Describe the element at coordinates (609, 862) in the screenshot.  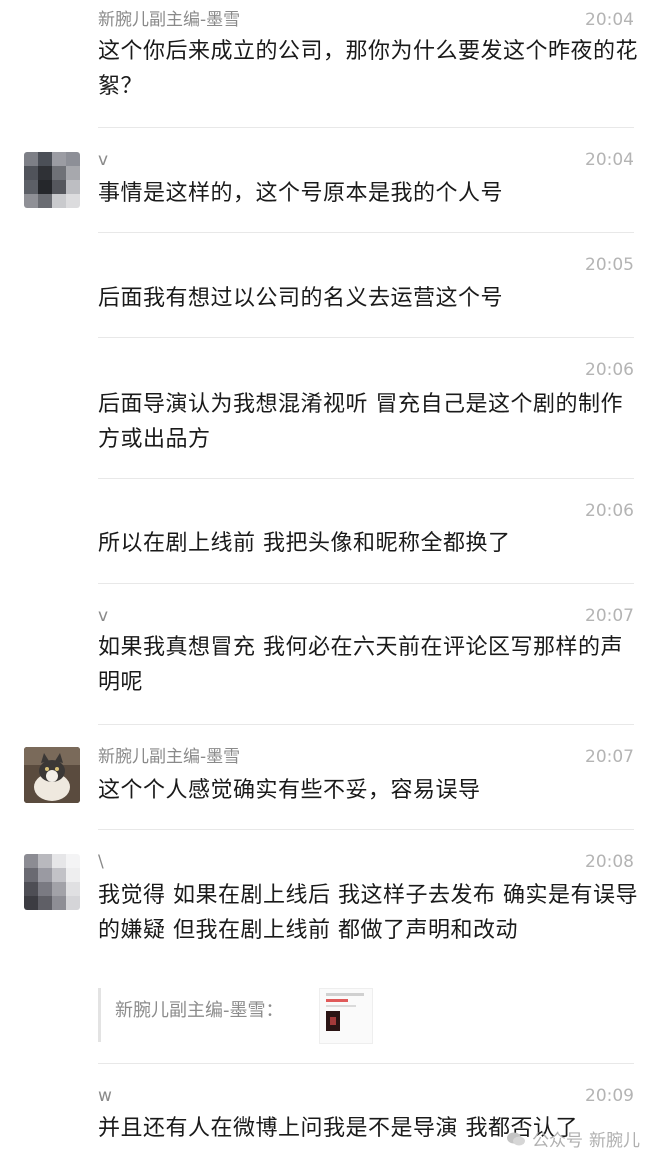
I see `message-time: 20:08` at that location.